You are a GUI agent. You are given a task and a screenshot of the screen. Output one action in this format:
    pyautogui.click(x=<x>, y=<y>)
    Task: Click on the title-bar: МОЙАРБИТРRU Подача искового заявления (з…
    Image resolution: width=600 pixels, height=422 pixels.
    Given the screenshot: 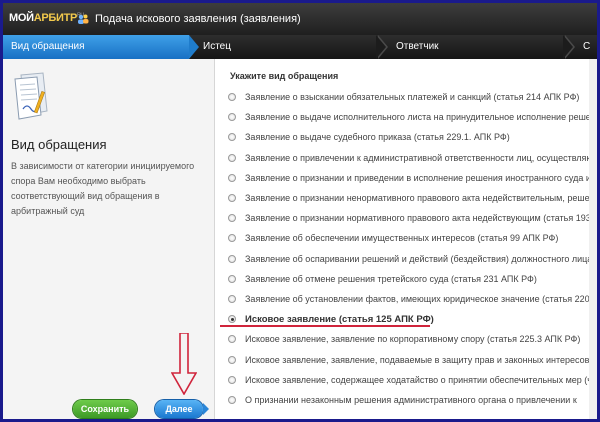 What is the action you would take?
    pyautogui.click(x=300, y=19)
    